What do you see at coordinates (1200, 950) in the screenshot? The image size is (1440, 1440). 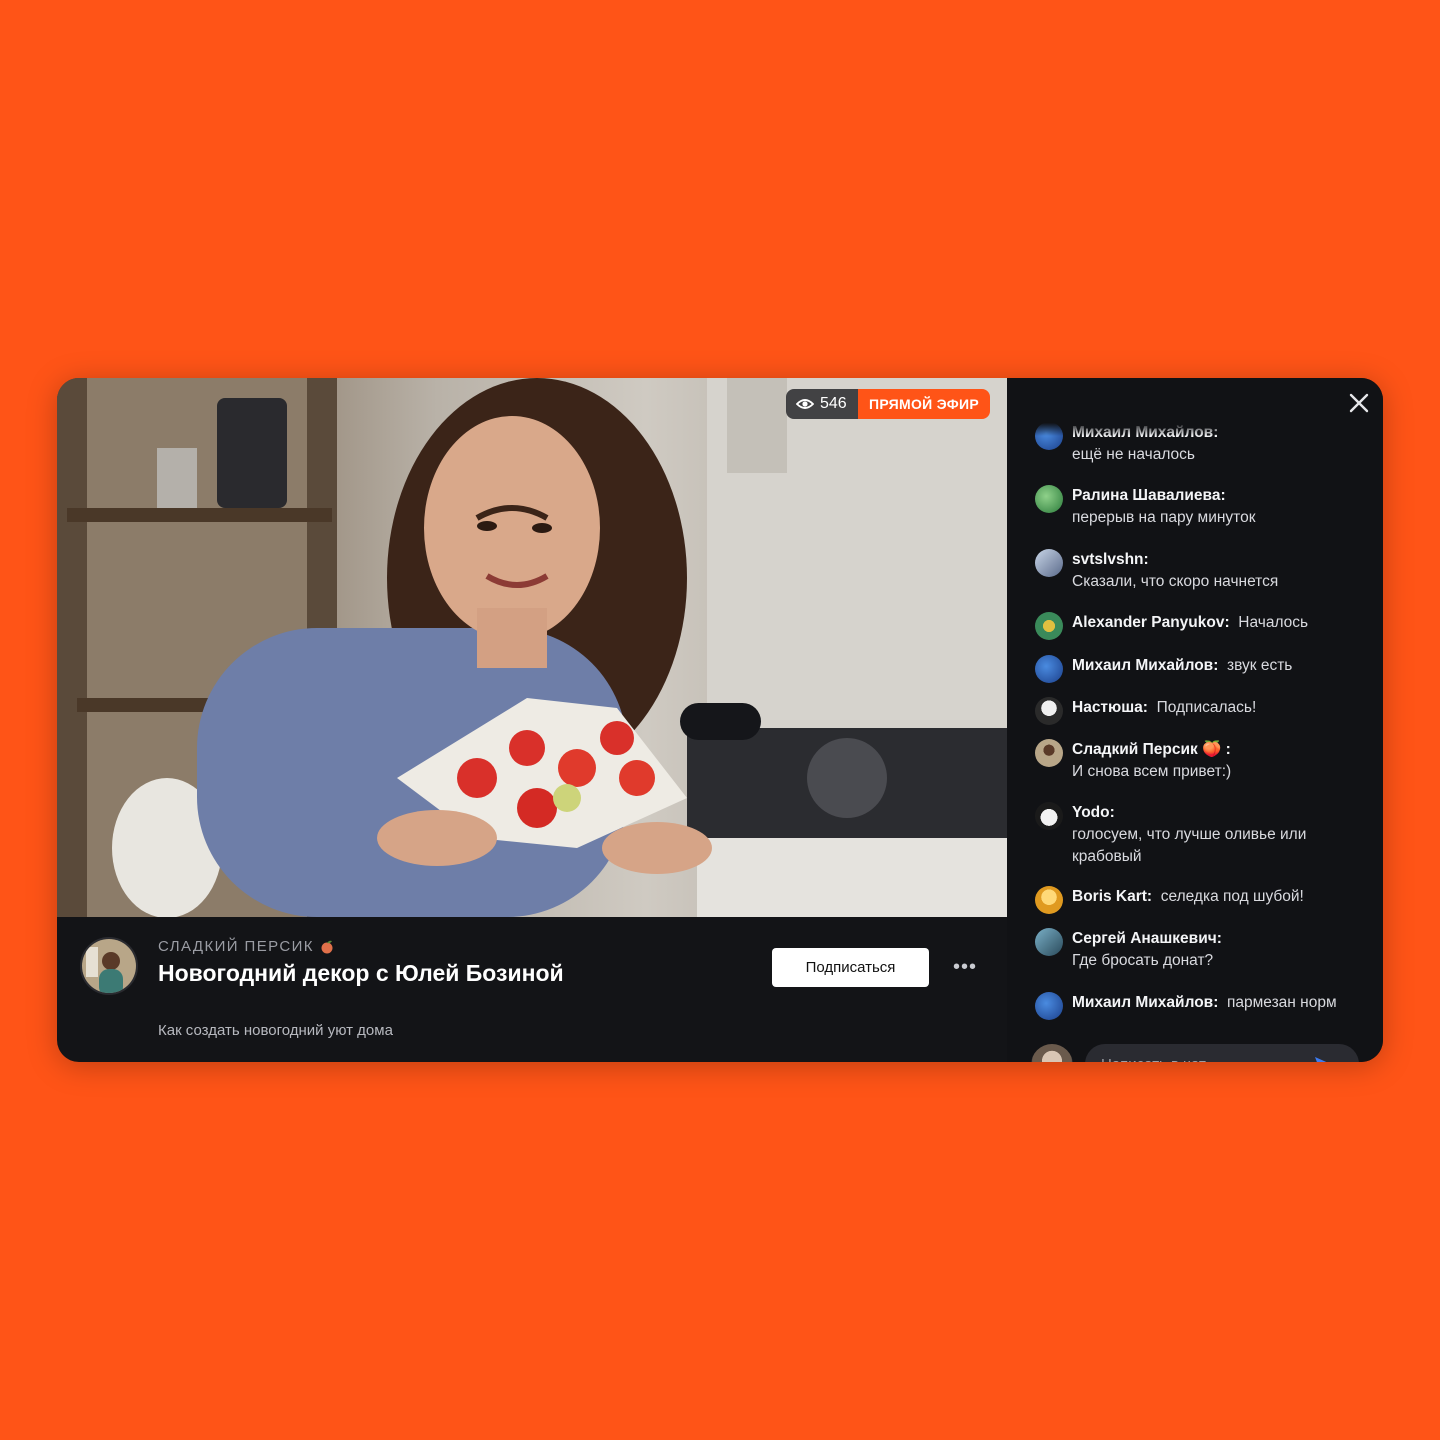 I see `chat-message: Сергей Анашкевич: Где бросать донат?` at bounding box center [1200, 950].